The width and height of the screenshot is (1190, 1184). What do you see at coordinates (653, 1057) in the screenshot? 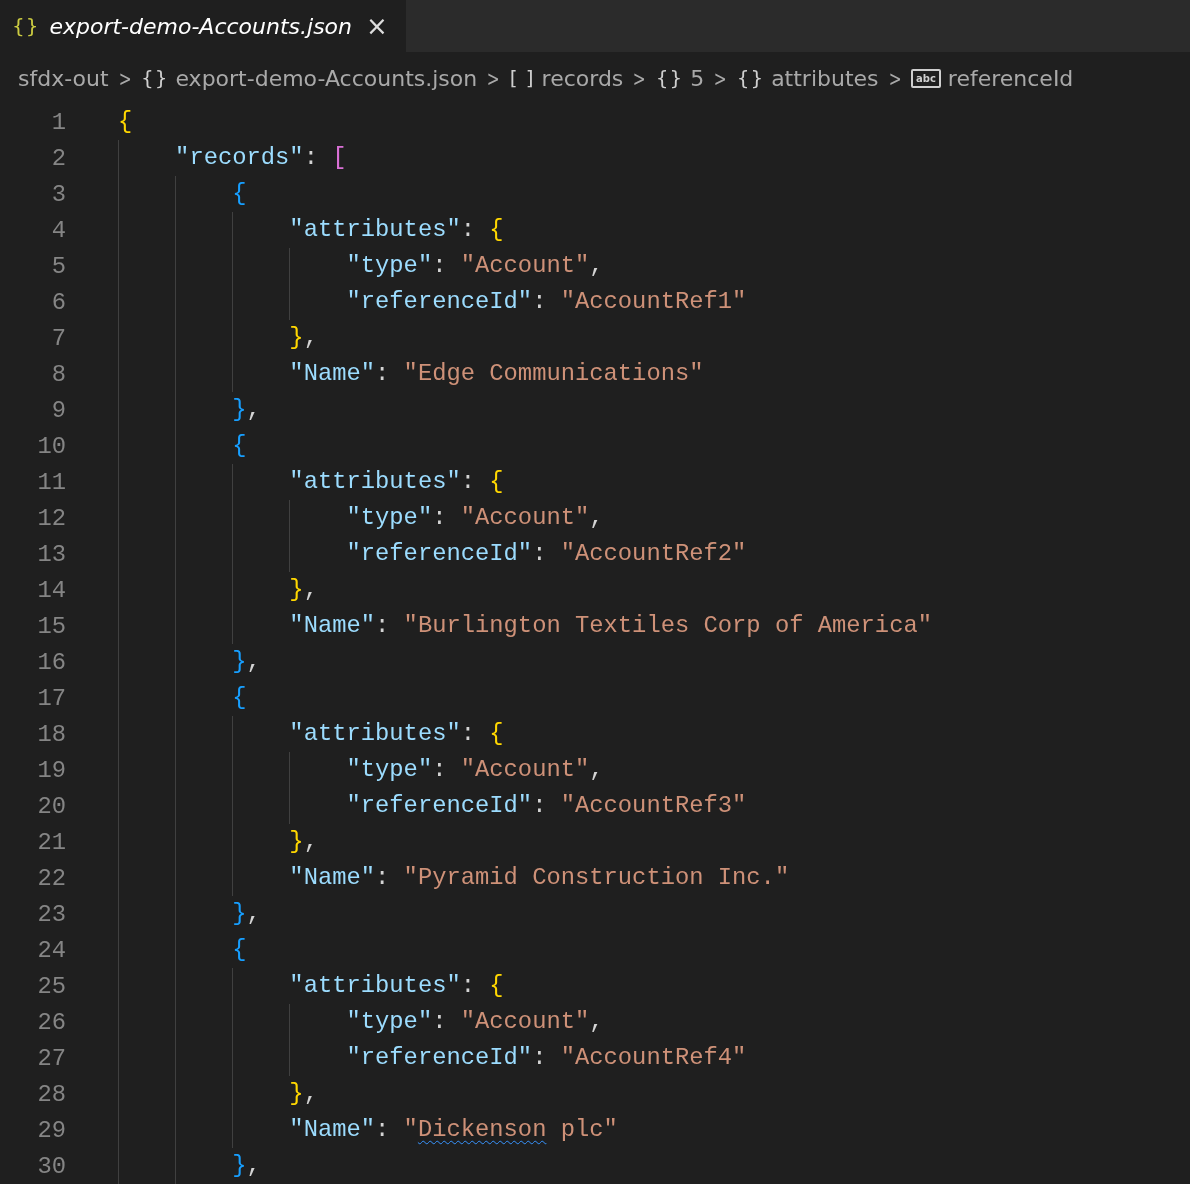
I see `string-value: "AccountRef4"` at bounding box center [653, 1057].